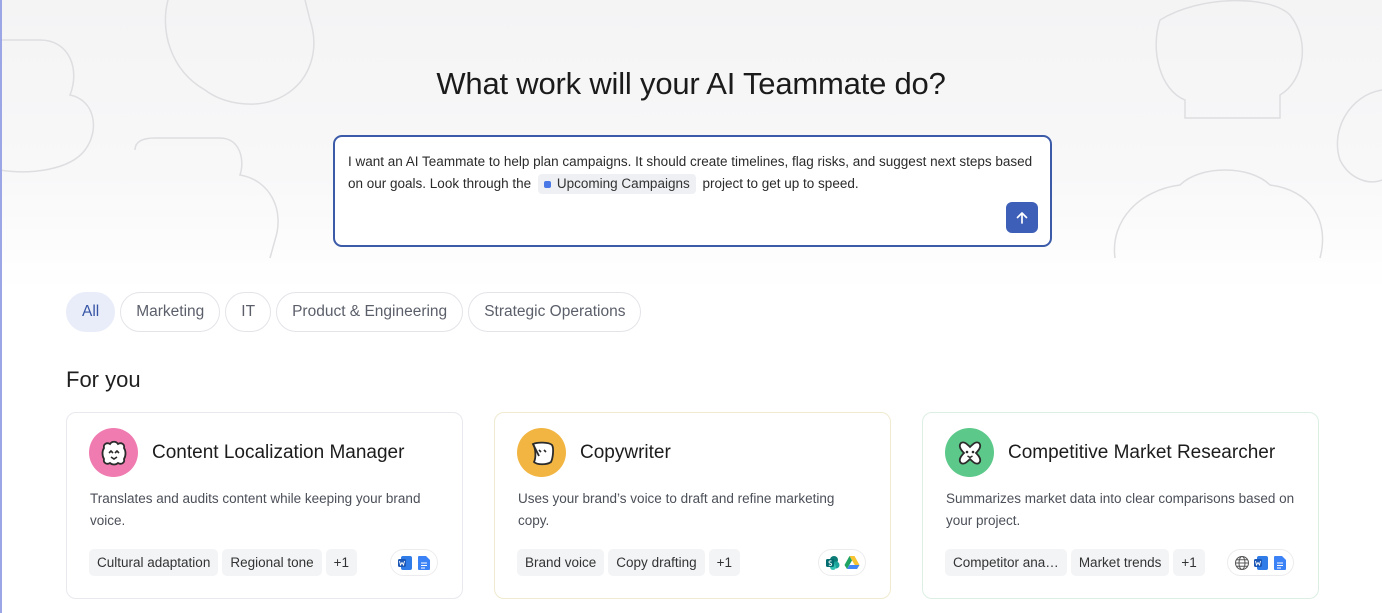 The height and width of the screenshot is (613, 1382). What do you see at coordinates (272, 562) in the screenshot?
I see `tag: Regional tone` at bounding box center [272, 562].